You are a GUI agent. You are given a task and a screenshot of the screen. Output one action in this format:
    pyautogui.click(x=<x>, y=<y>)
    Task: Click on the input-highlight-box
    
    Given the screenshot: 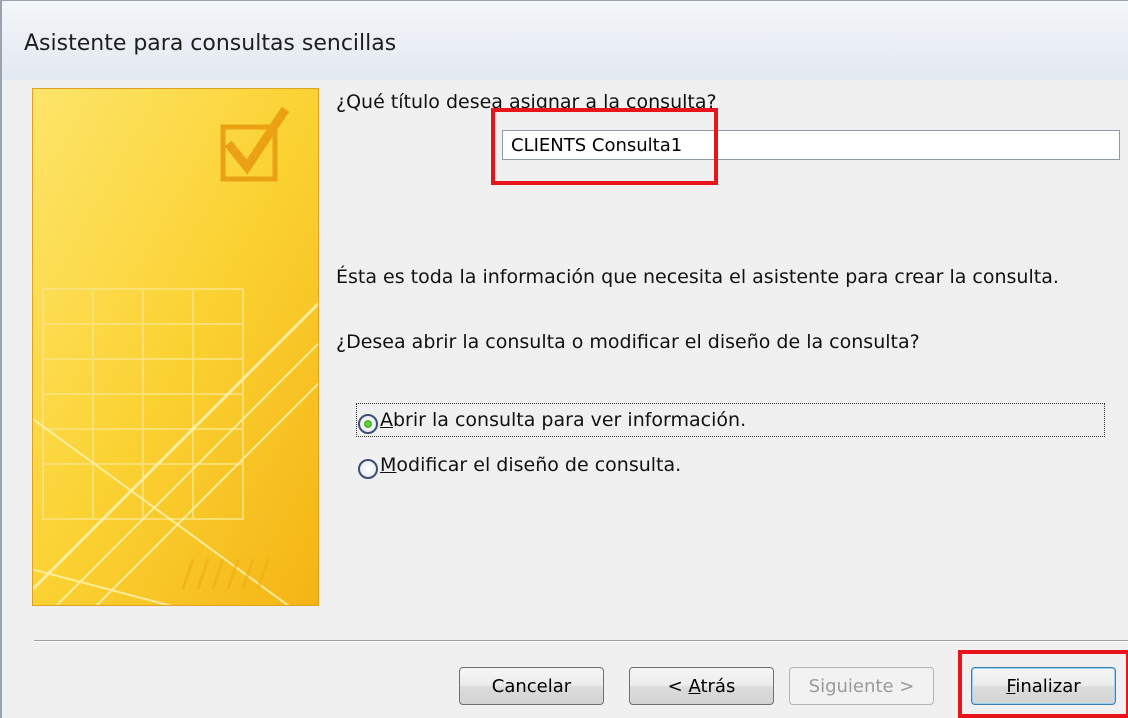 What is the action you would take?
    pyautogui.click(x=604, y=146)
    